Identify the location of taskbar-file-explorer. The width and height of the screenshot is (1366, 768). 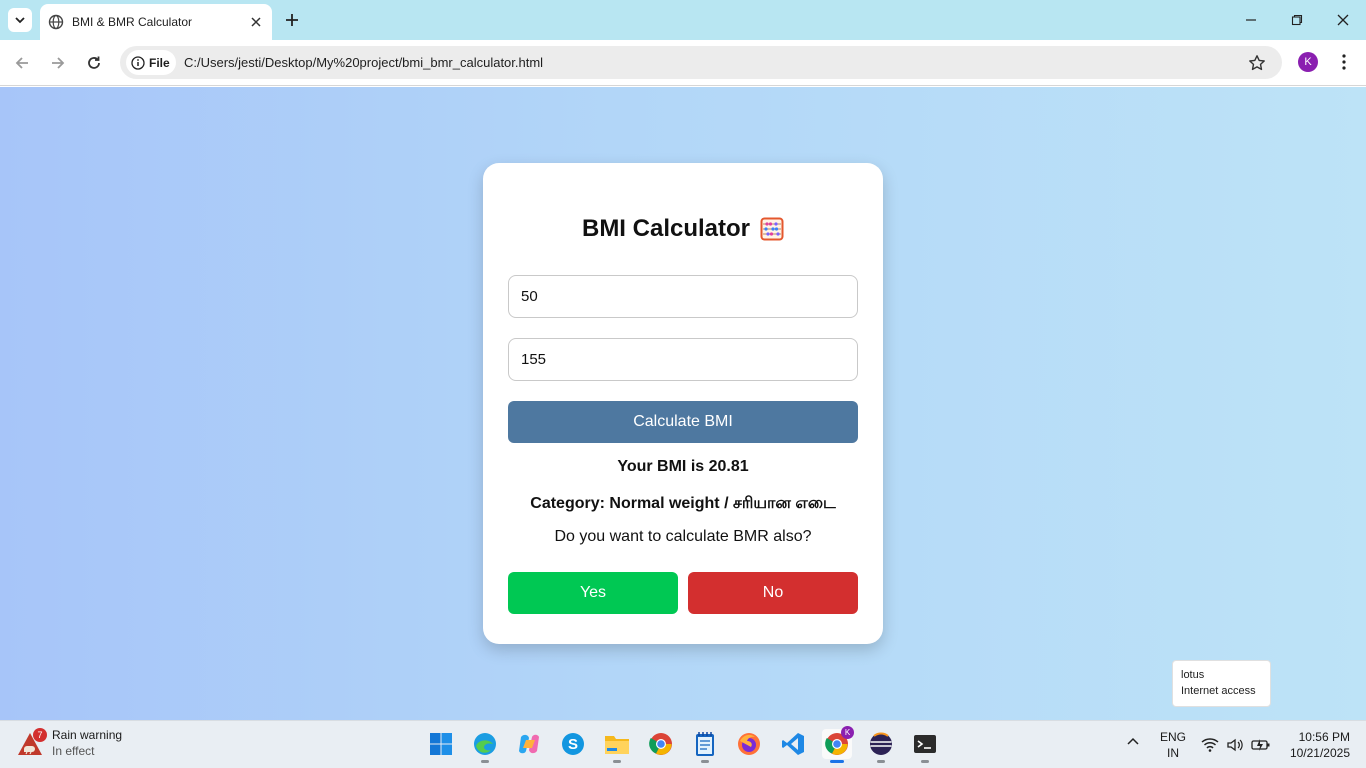
(617, 746).